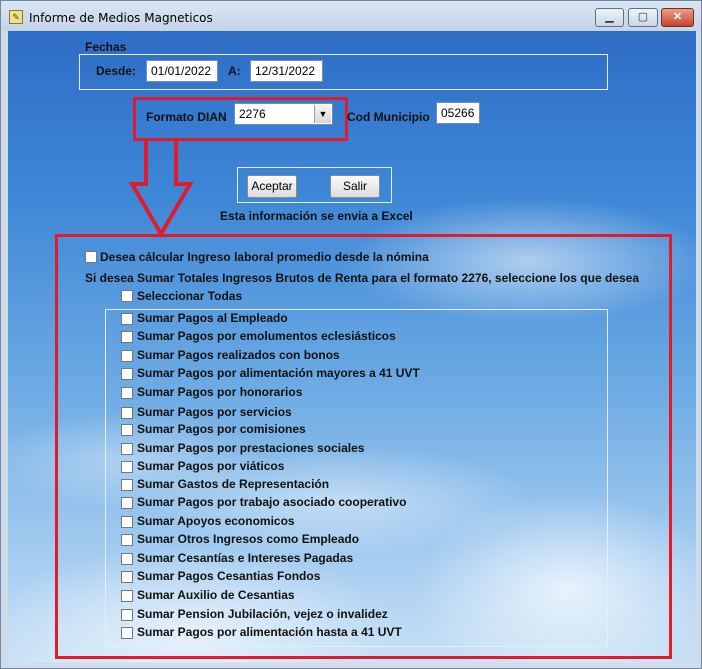 This screenshot has width=702, height=669. Describe the element at coordinates (286, 71) in the screenshot. I see `hasta-date-field: 12/31/2022` at that location.